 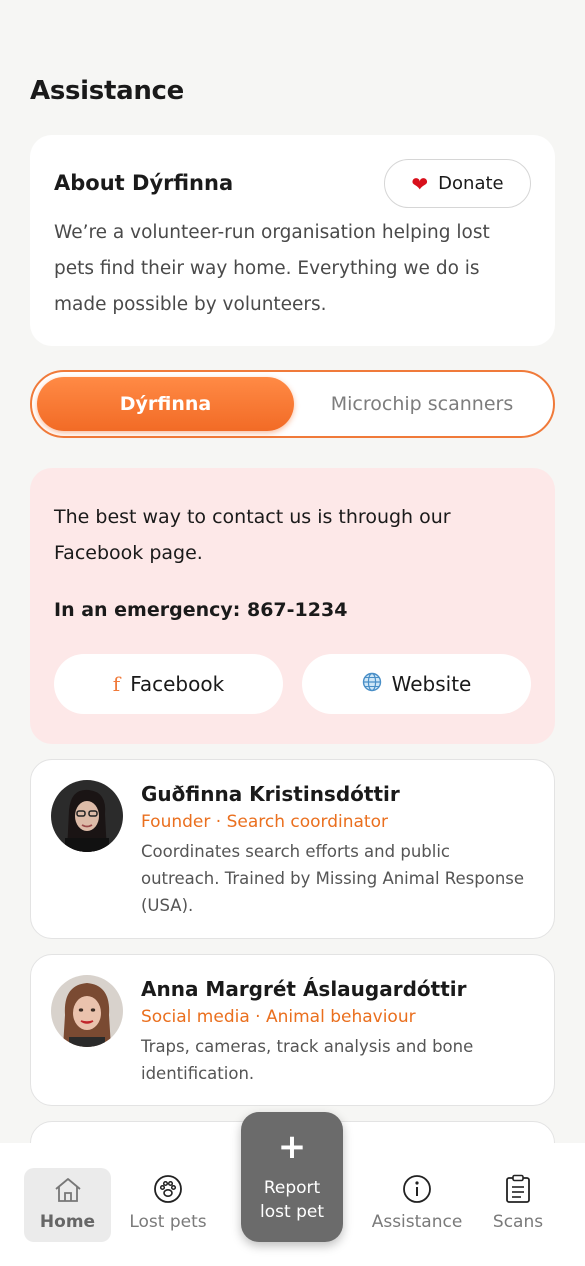 What do you see at coordinates (67, 1205) in the screenshot?
I see `nav-home: Home` at bounding box center [67, 1205].